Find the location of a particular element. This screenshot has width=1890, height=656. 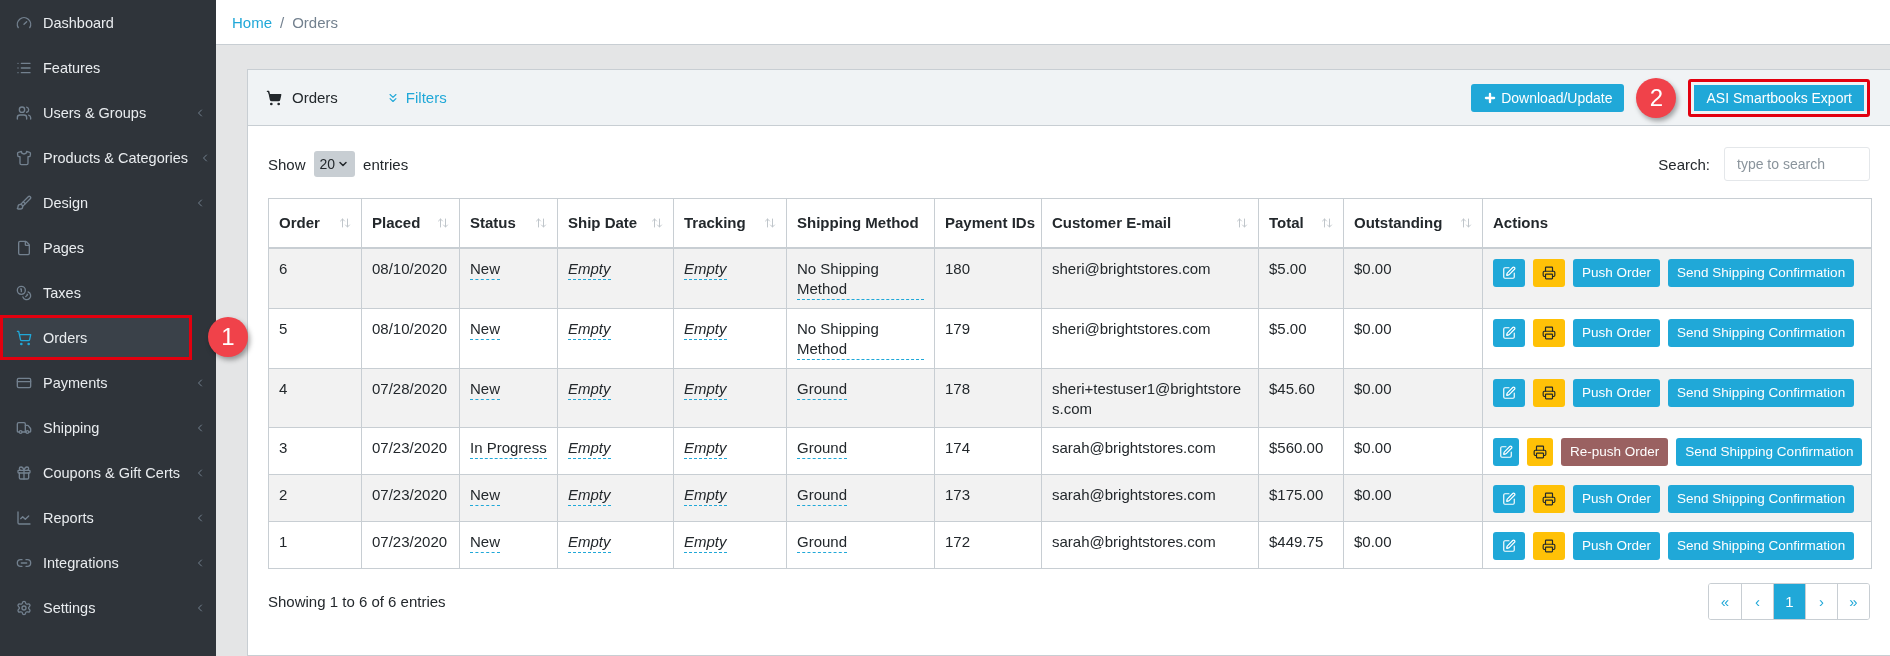

table-cell: 4 is located at coordinates (315, 397).